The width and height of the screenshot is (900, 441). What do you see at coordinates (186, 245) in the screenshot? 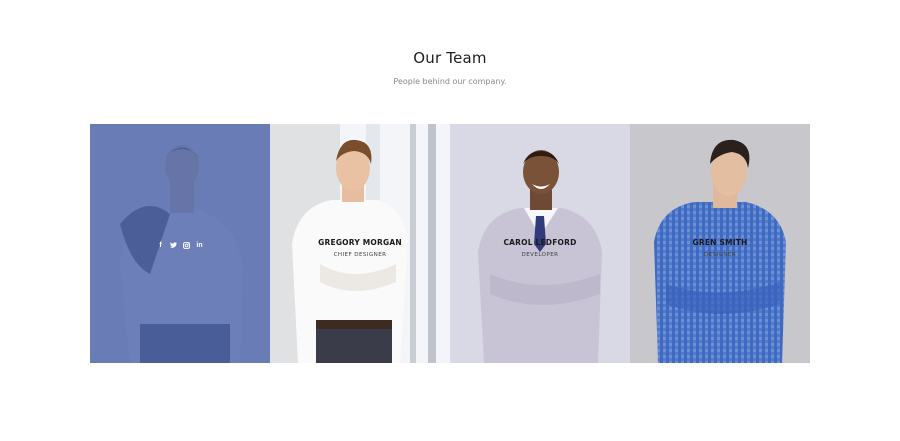
I see `instagram-icon` at bounding box center [186, 245].